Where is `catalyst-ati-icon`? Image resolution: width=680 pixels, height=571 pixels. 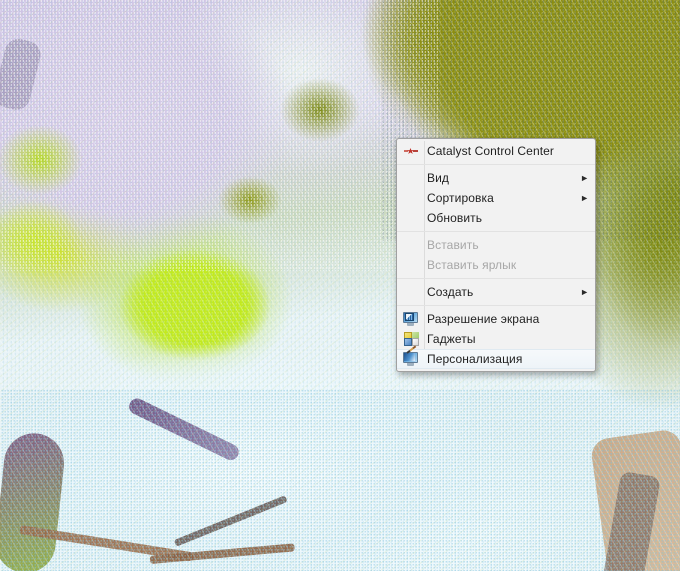
catalyst-ati-icon is located at coordinates (411, 151).